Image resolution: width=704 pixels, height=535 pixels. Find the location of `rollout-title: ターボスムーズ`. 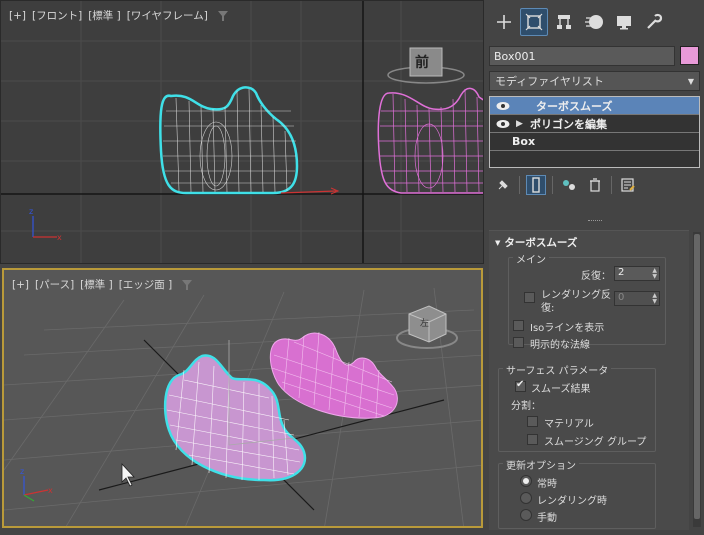

rollout-title: ターボスムーズ is located at coordinates (541, 243).